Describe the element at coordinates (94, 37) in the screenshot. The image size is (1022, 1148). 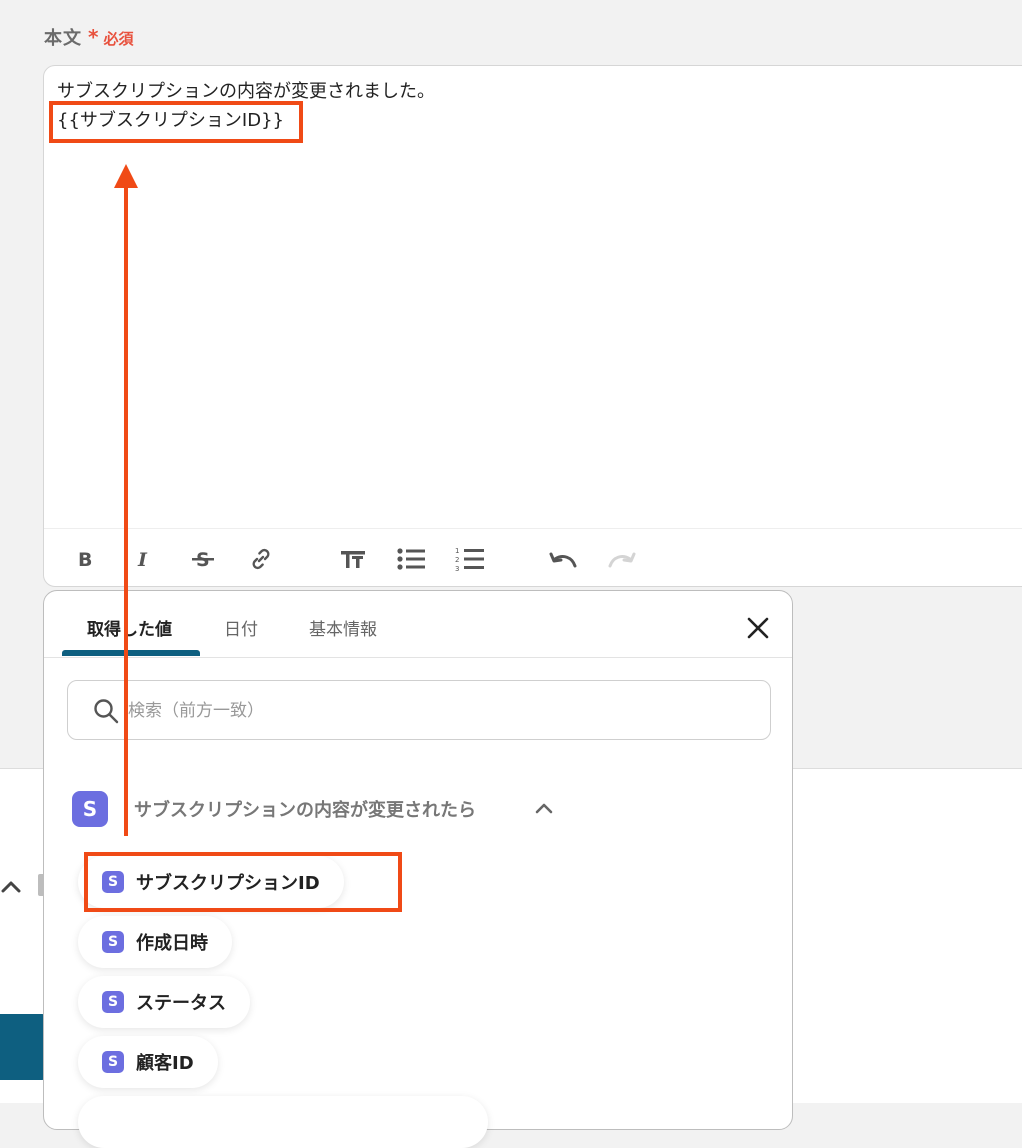
I see `required-star: *` at that location.